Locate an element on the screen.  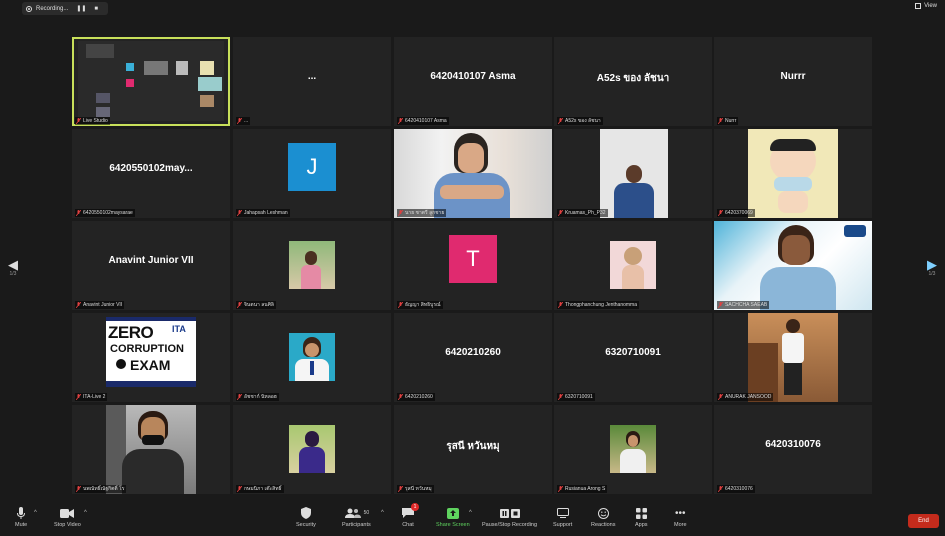
participant-name-label: จินตนา ลนศิลิ is located at coordinates (256, 305).